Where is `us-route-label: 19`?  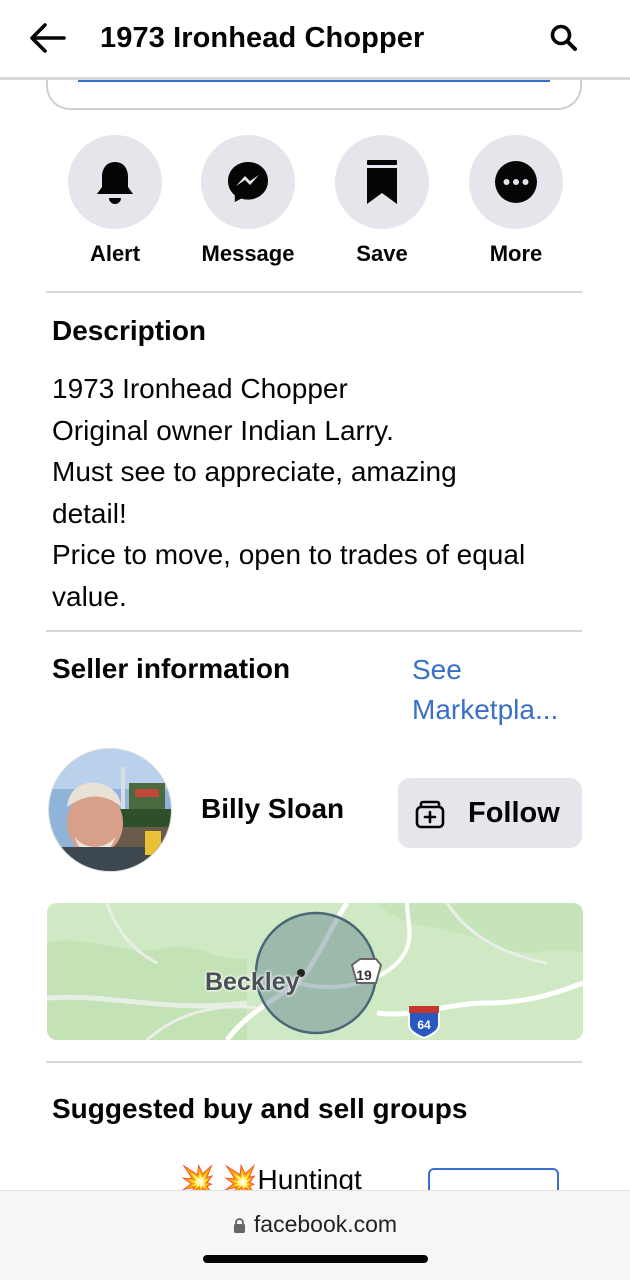
us-route-label: 19 is located at coordinates (364, 975).